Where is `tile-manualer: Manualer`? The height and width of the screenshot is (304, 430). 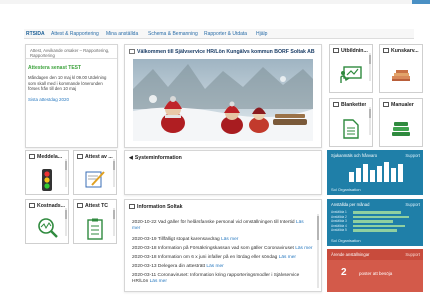
tile-manualer: Manualer is located at coordinates (401, 122).